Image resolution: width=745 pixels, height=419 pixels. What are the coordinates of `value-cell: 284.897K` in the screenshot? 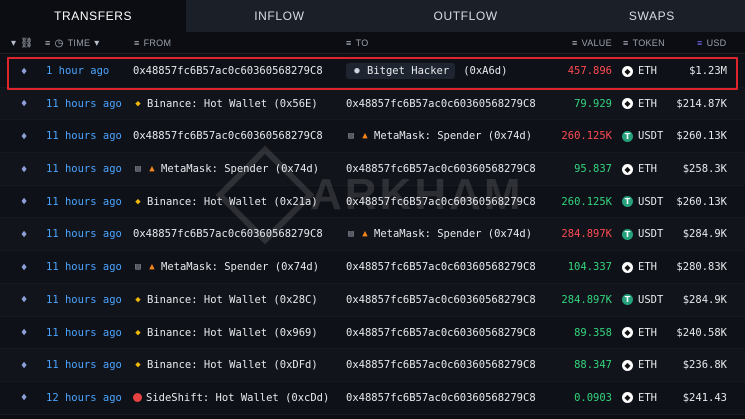 It's located at (586, 299).